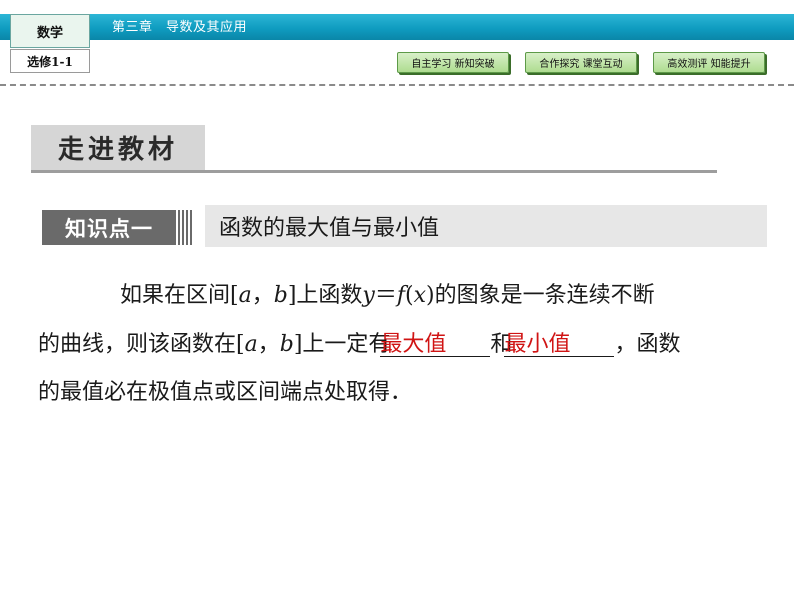 The width and height of the screenshot is (794, 596). What do you see at coordinates (374, 171) in the screenshot?
I see `section-divider` at bounding box center [374, 171].